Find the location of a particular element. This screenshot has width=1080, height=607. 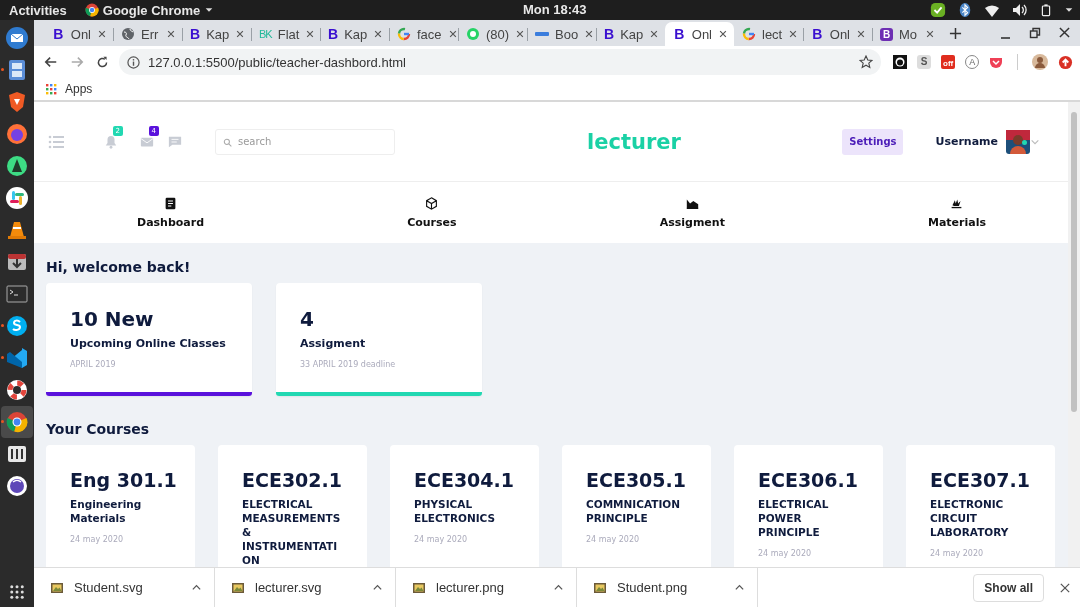

app-grid-icon is located at coordinates (17, 592).